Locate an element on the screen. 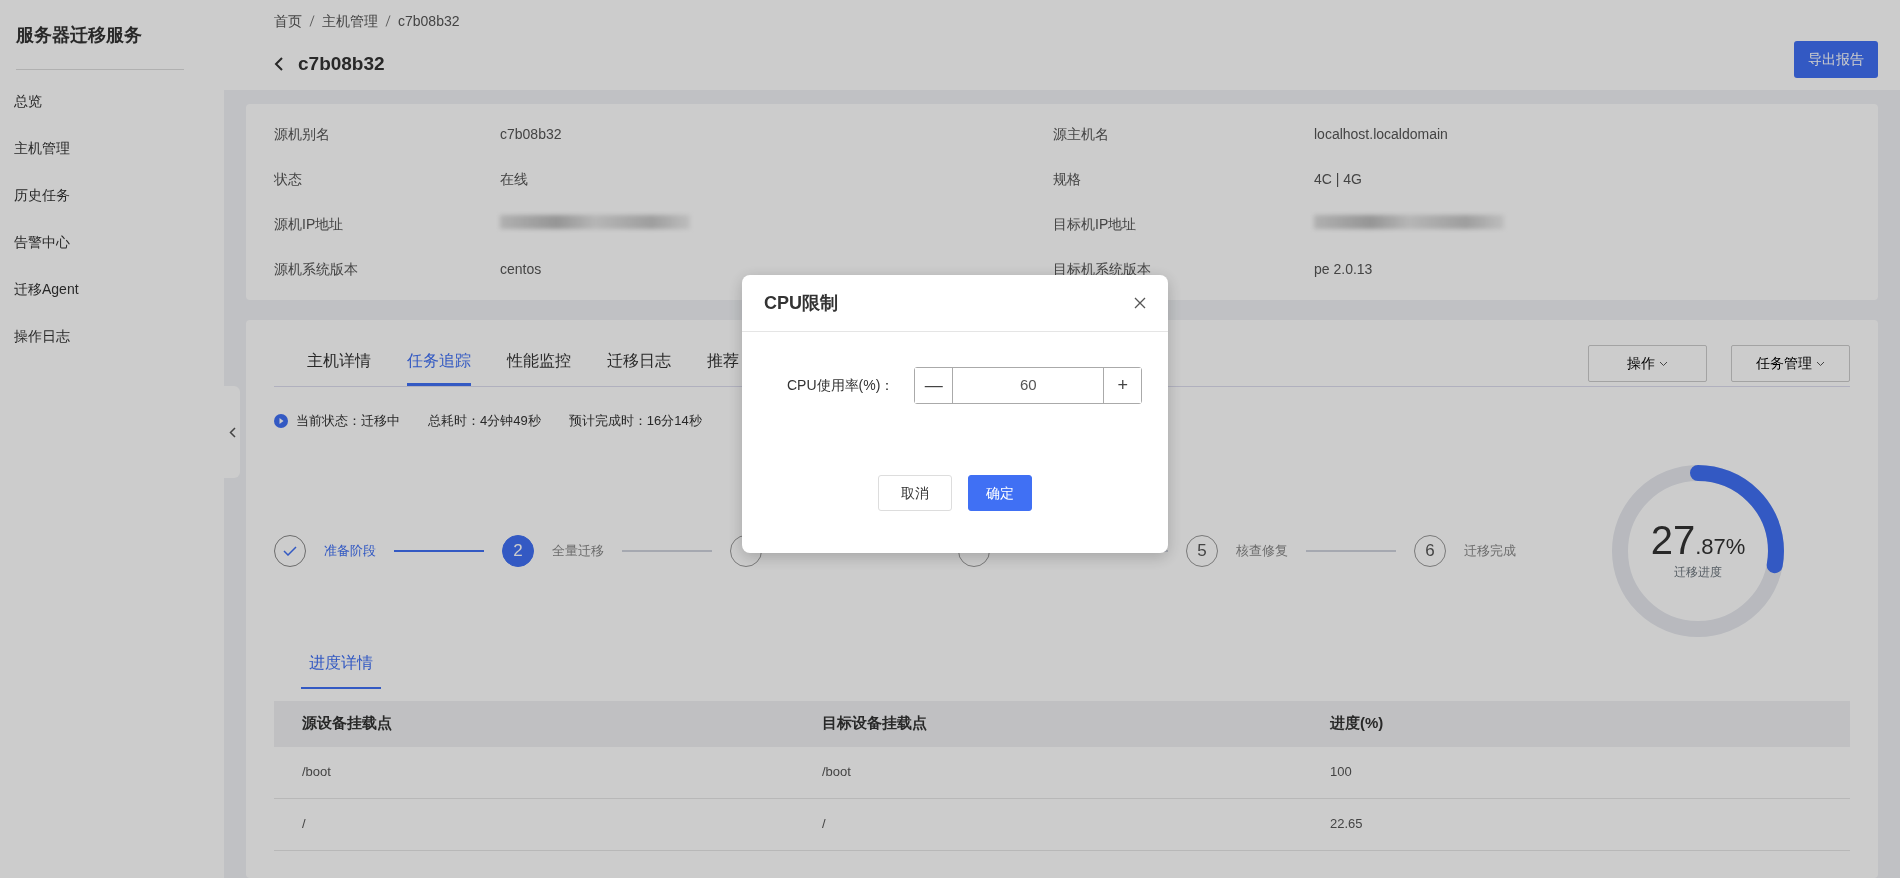 This screenshot has width=1900, height=878. dropdown-button: 操作 is located at coordinates (1647, 363).